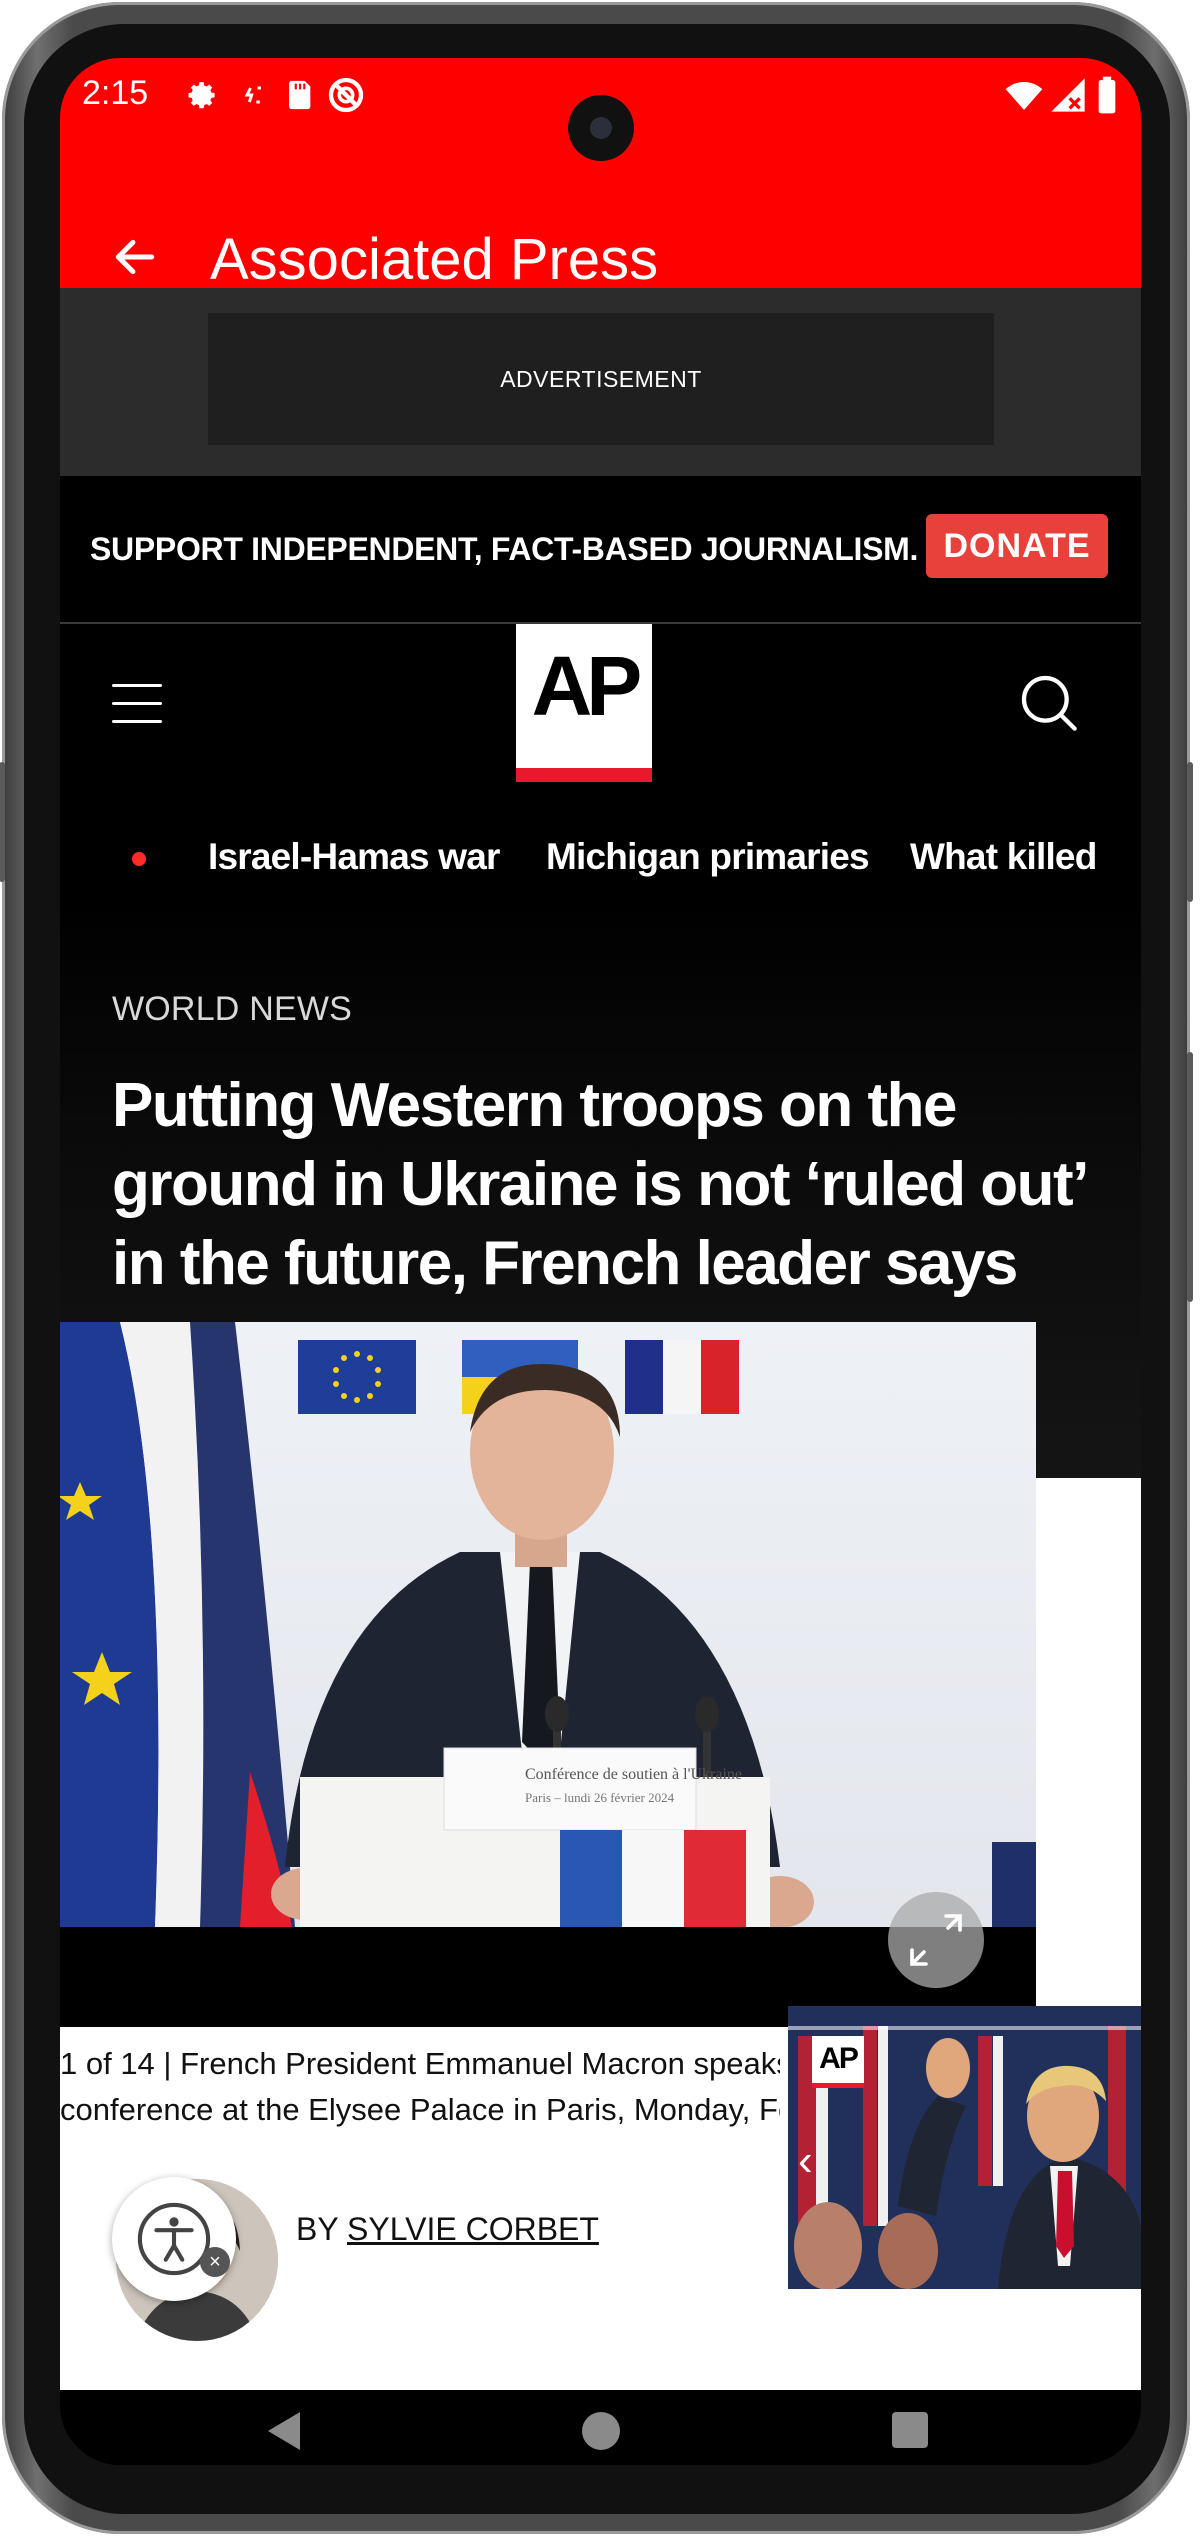  What do you see at coordinates (805, 2161) in the screenshot?
I see `chevron-left-icon: ‹` at bounding box center [805, 2161].